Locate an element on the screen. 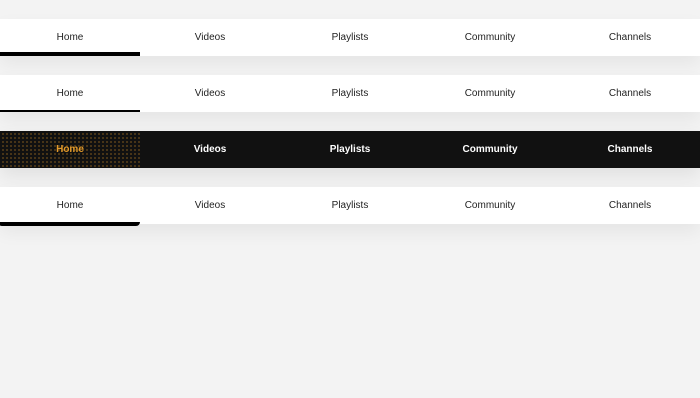  nav-bar-rounded-underline: Home Videos Playlists Community Channels is located at coordinates (350, 206).